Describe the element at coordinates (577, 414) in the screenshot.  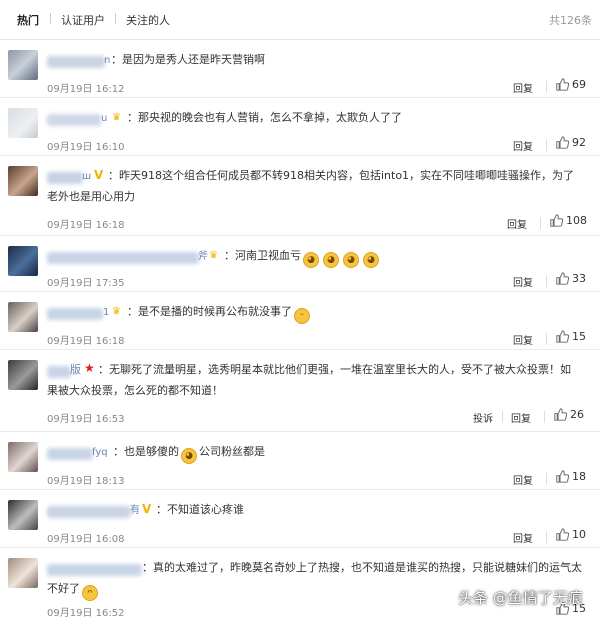
I see `like-count: 26` at that location.